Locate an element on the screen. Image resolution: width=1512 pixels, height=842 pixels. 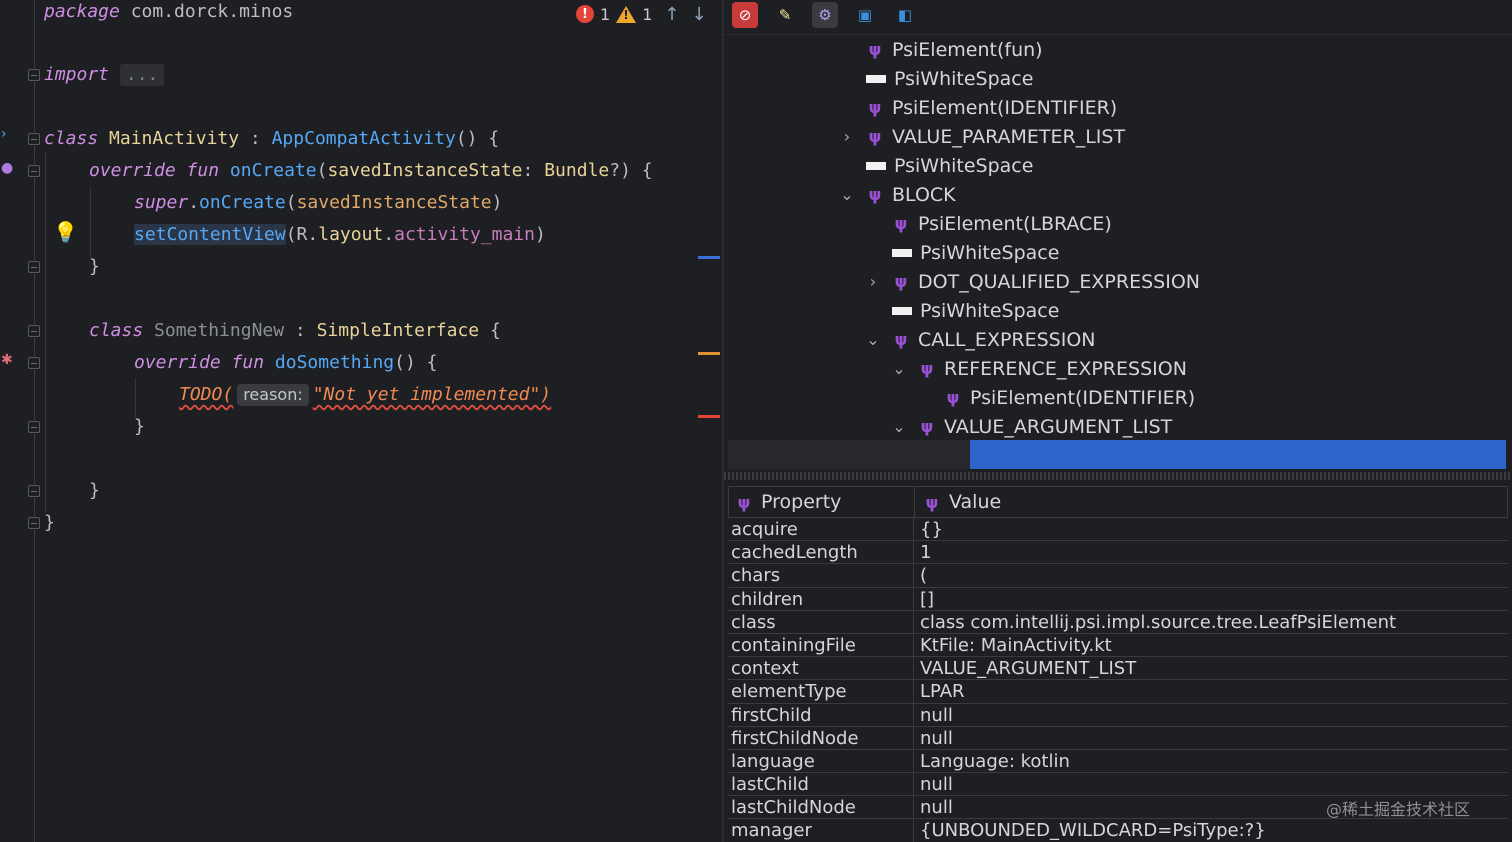
property-value: ( is located at coordinates (924, 576).